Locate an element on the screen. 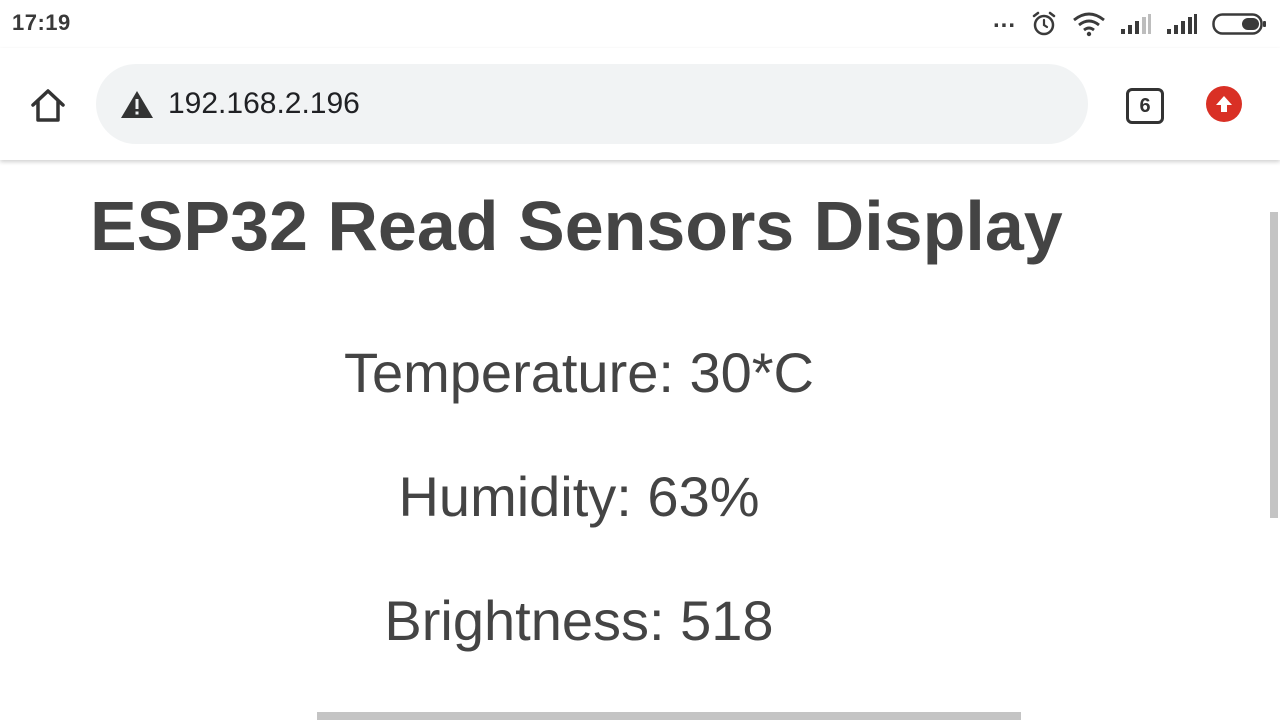 The width and height of the screenshot is (1280, 720). alarm-icon is located at coordinates (1044, 24).